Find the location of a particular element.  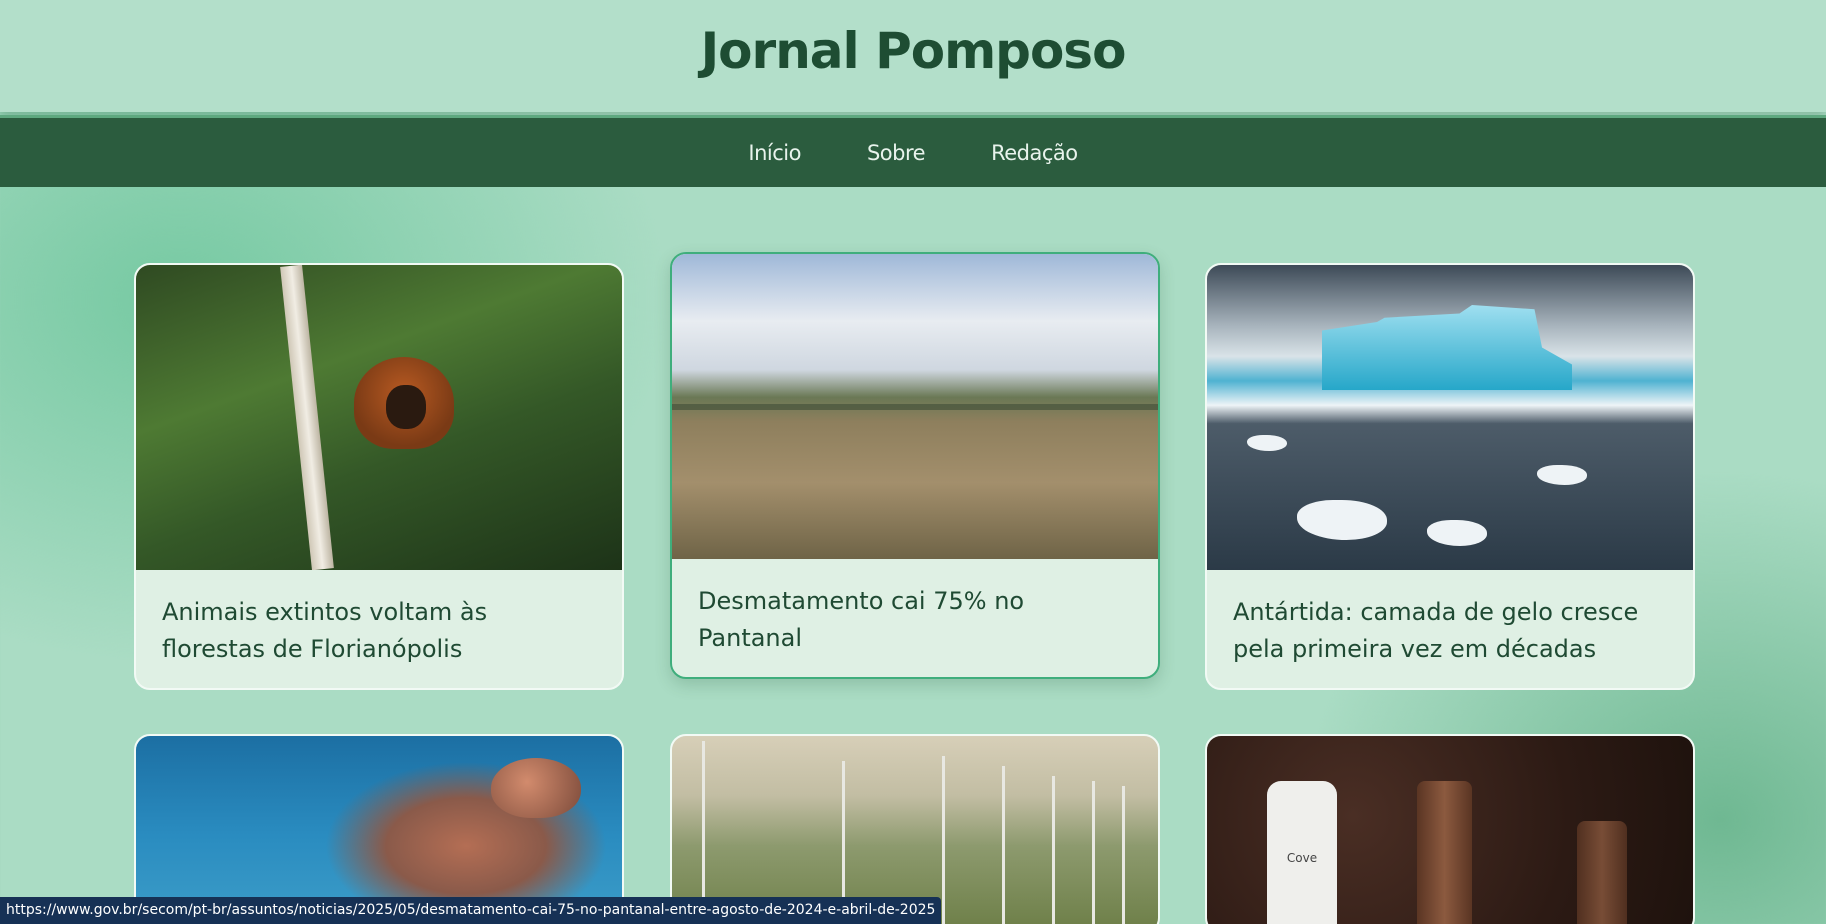

iceberg-shape is located at coordinates (1447, 347).